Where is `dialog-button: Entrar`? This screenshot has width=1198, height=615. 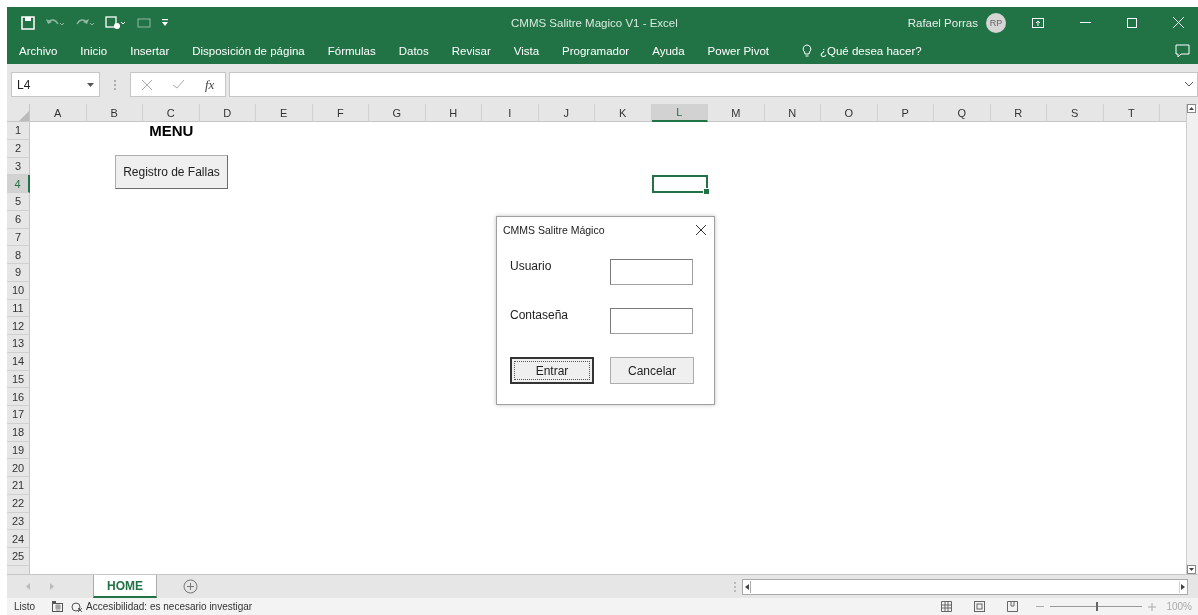 dialog-button: Entrar is located at coordinates (552, 370).